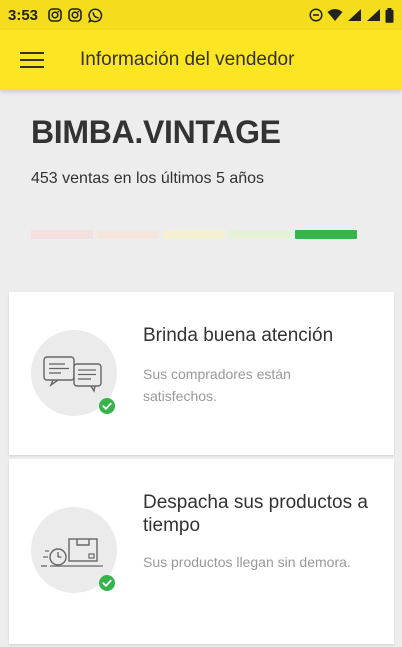 The image size is (402, 647). What do you see at coordinates (74, 373) in the screenshot?
I see `chat-icon-container` at bounding box center [74, 373].